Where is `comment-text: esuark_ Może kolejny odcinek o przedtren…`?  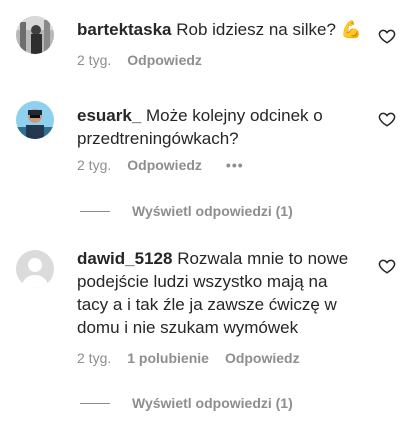
comment-text: esuark_ Może kolejny odcinek o przedtren… is located at coordinates (222, 127).